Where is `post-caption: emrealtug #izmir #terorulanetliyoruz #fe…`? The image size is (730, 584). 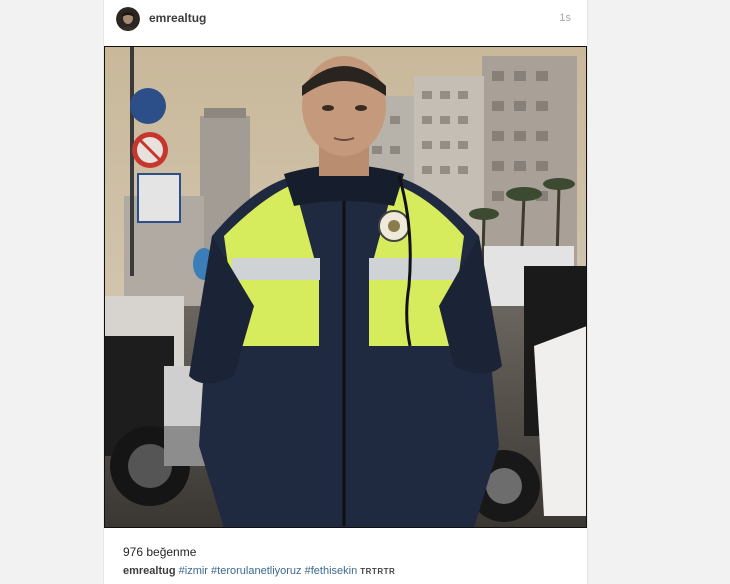
post-caption: emrealtug #izmir #terorulanetliyoruz #fe… is located at coordinates (259, 571).